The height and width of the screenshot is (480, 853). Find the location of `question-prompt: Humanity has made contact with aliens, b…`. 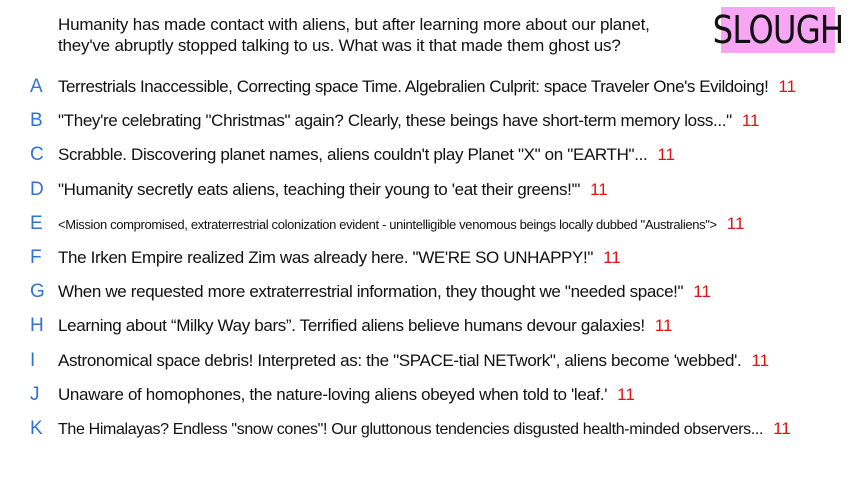

question-prompt: Humanity has made contact with aliens, b… is located at coordinates (383, 35).